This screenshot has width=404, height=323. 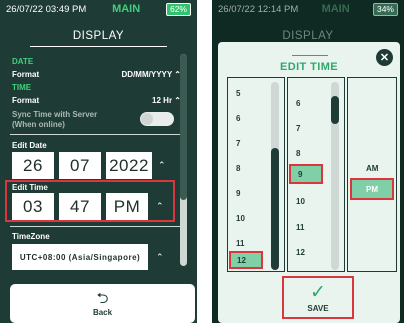 I want to click on hour-scroll-thumb, so click(x=275, y=209).